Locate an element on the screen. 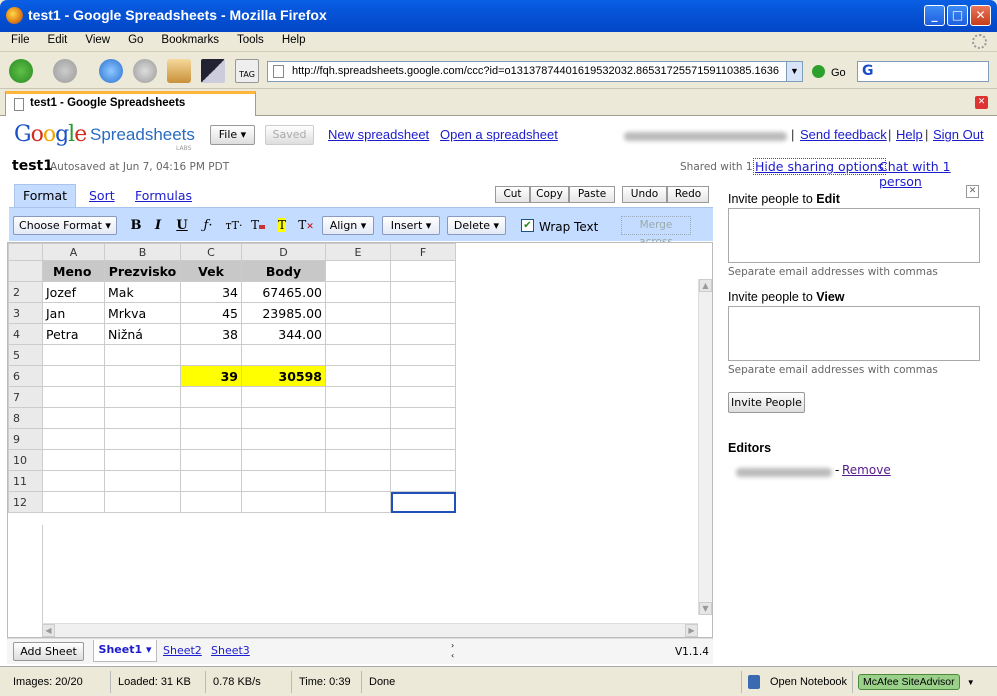 The width and height of the screenshot is (997, 696). cell-f1 is located at coordinates (423, 271).